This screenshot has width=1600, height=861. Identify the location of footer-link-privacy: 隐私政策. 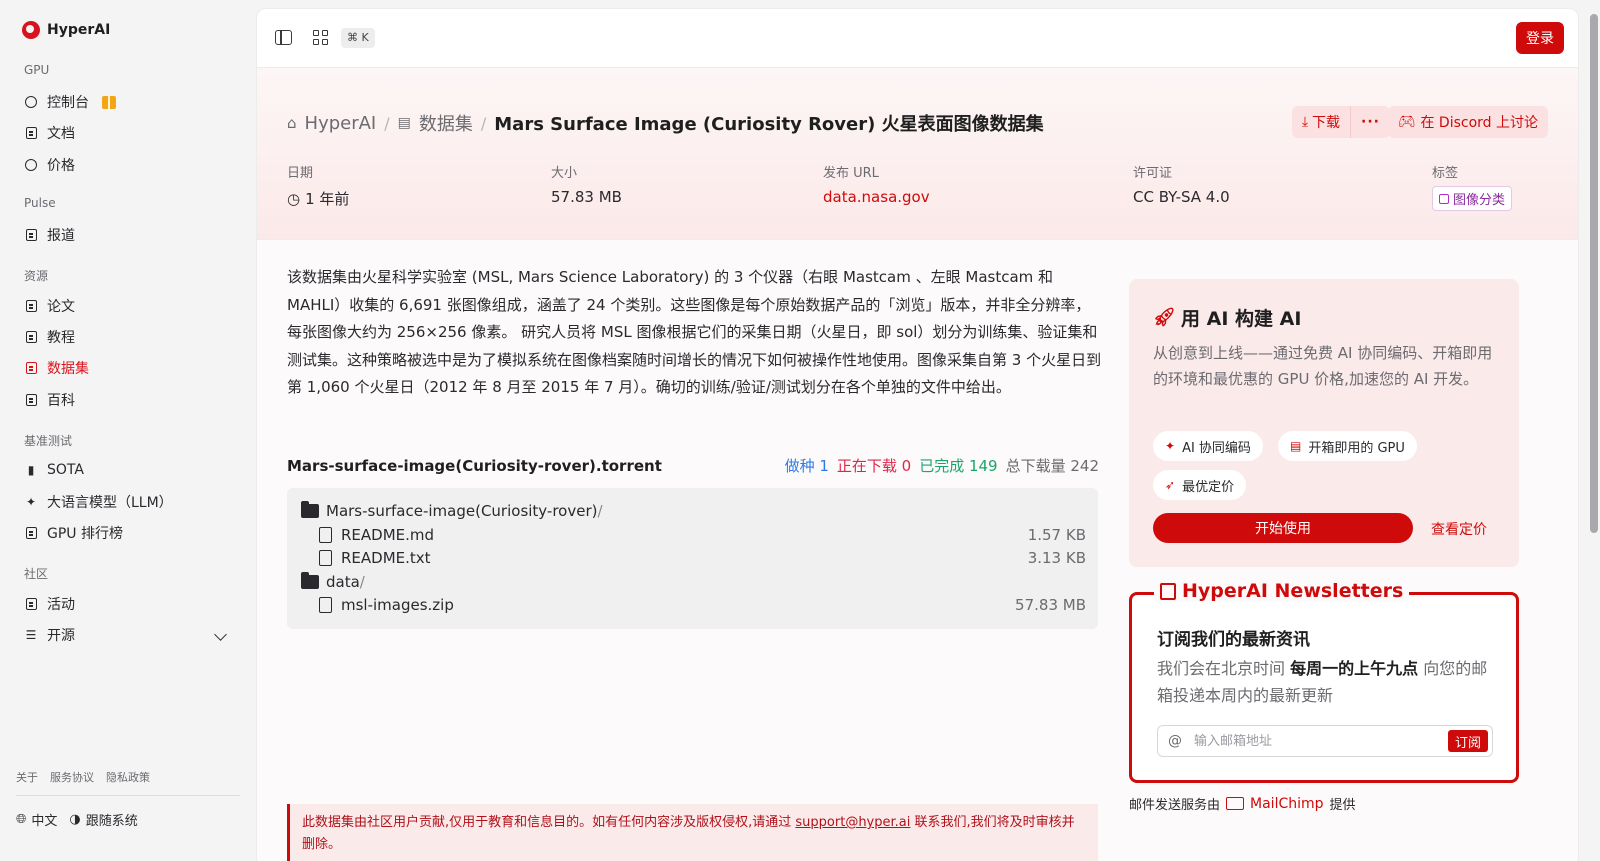
(128, 777).